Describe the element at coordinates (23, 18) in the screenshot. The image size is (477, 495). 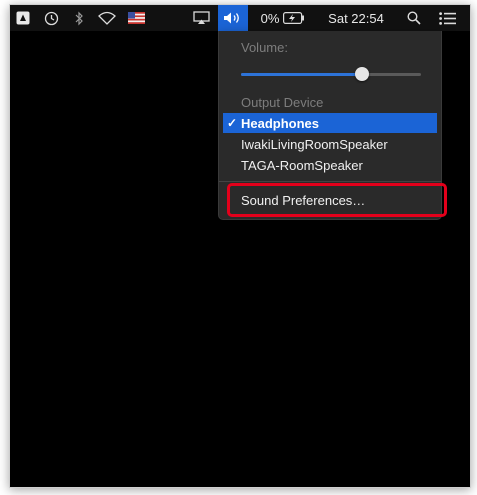
I see `app-icon` at that location.